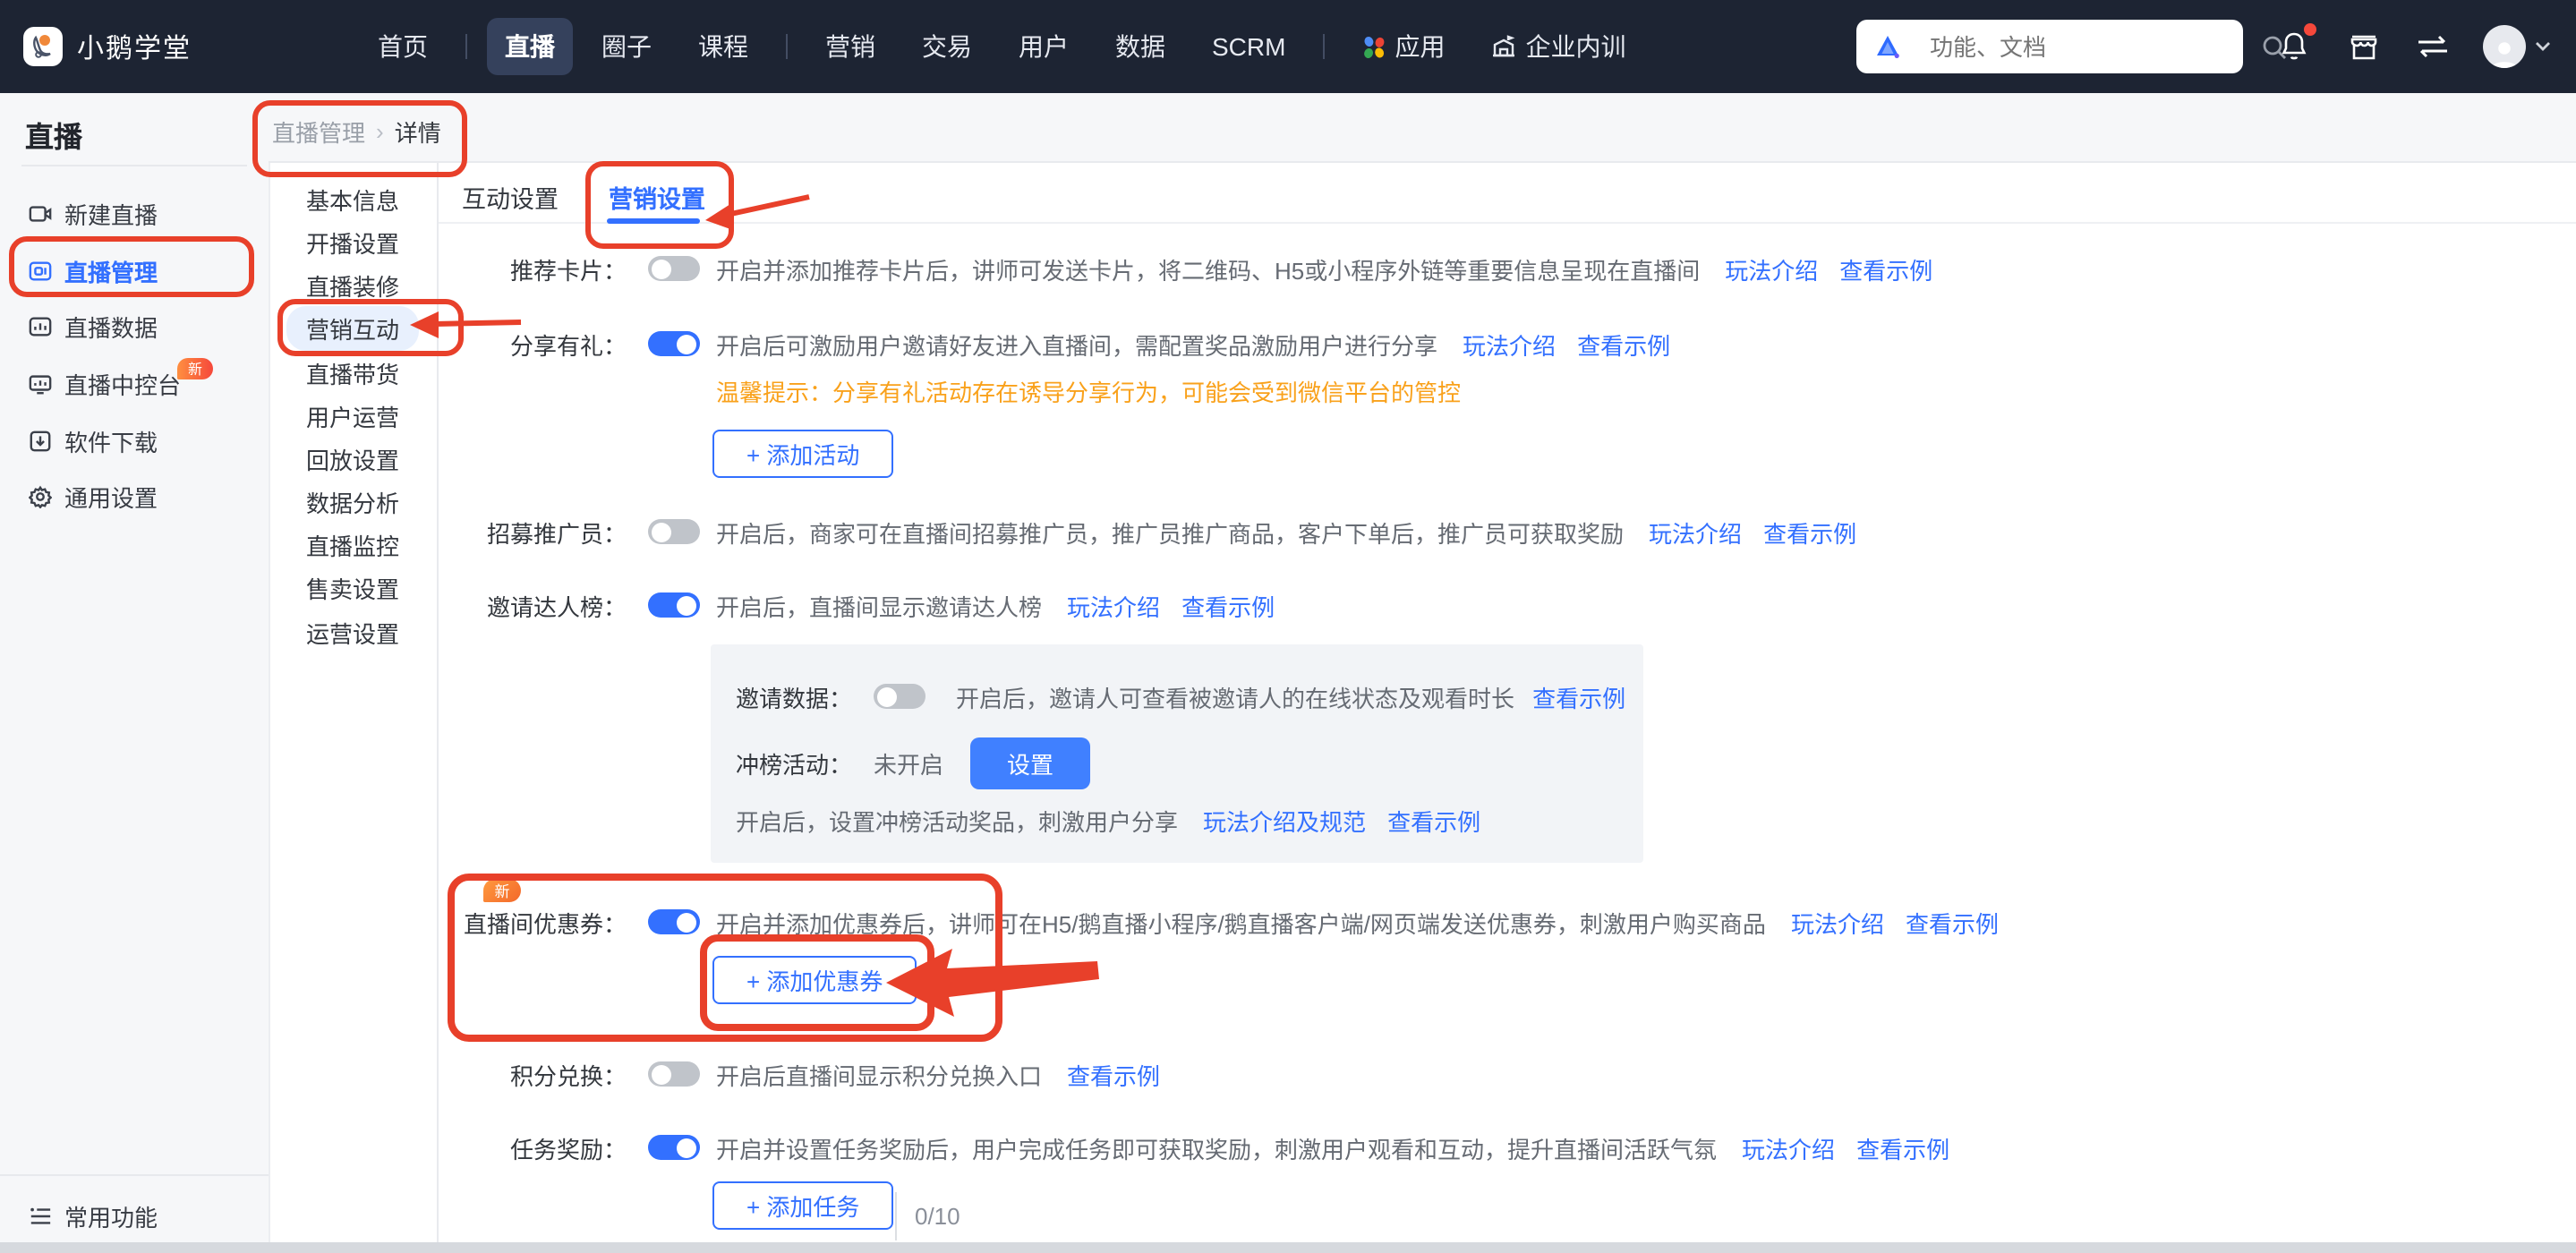 The height and width of the screenshot is (1253, 2576). What do you see at coordinates (353, 459) in the screenshot?
I see `submenu-item-replay-settings: 回放设置` at bounding box center [353, 459].